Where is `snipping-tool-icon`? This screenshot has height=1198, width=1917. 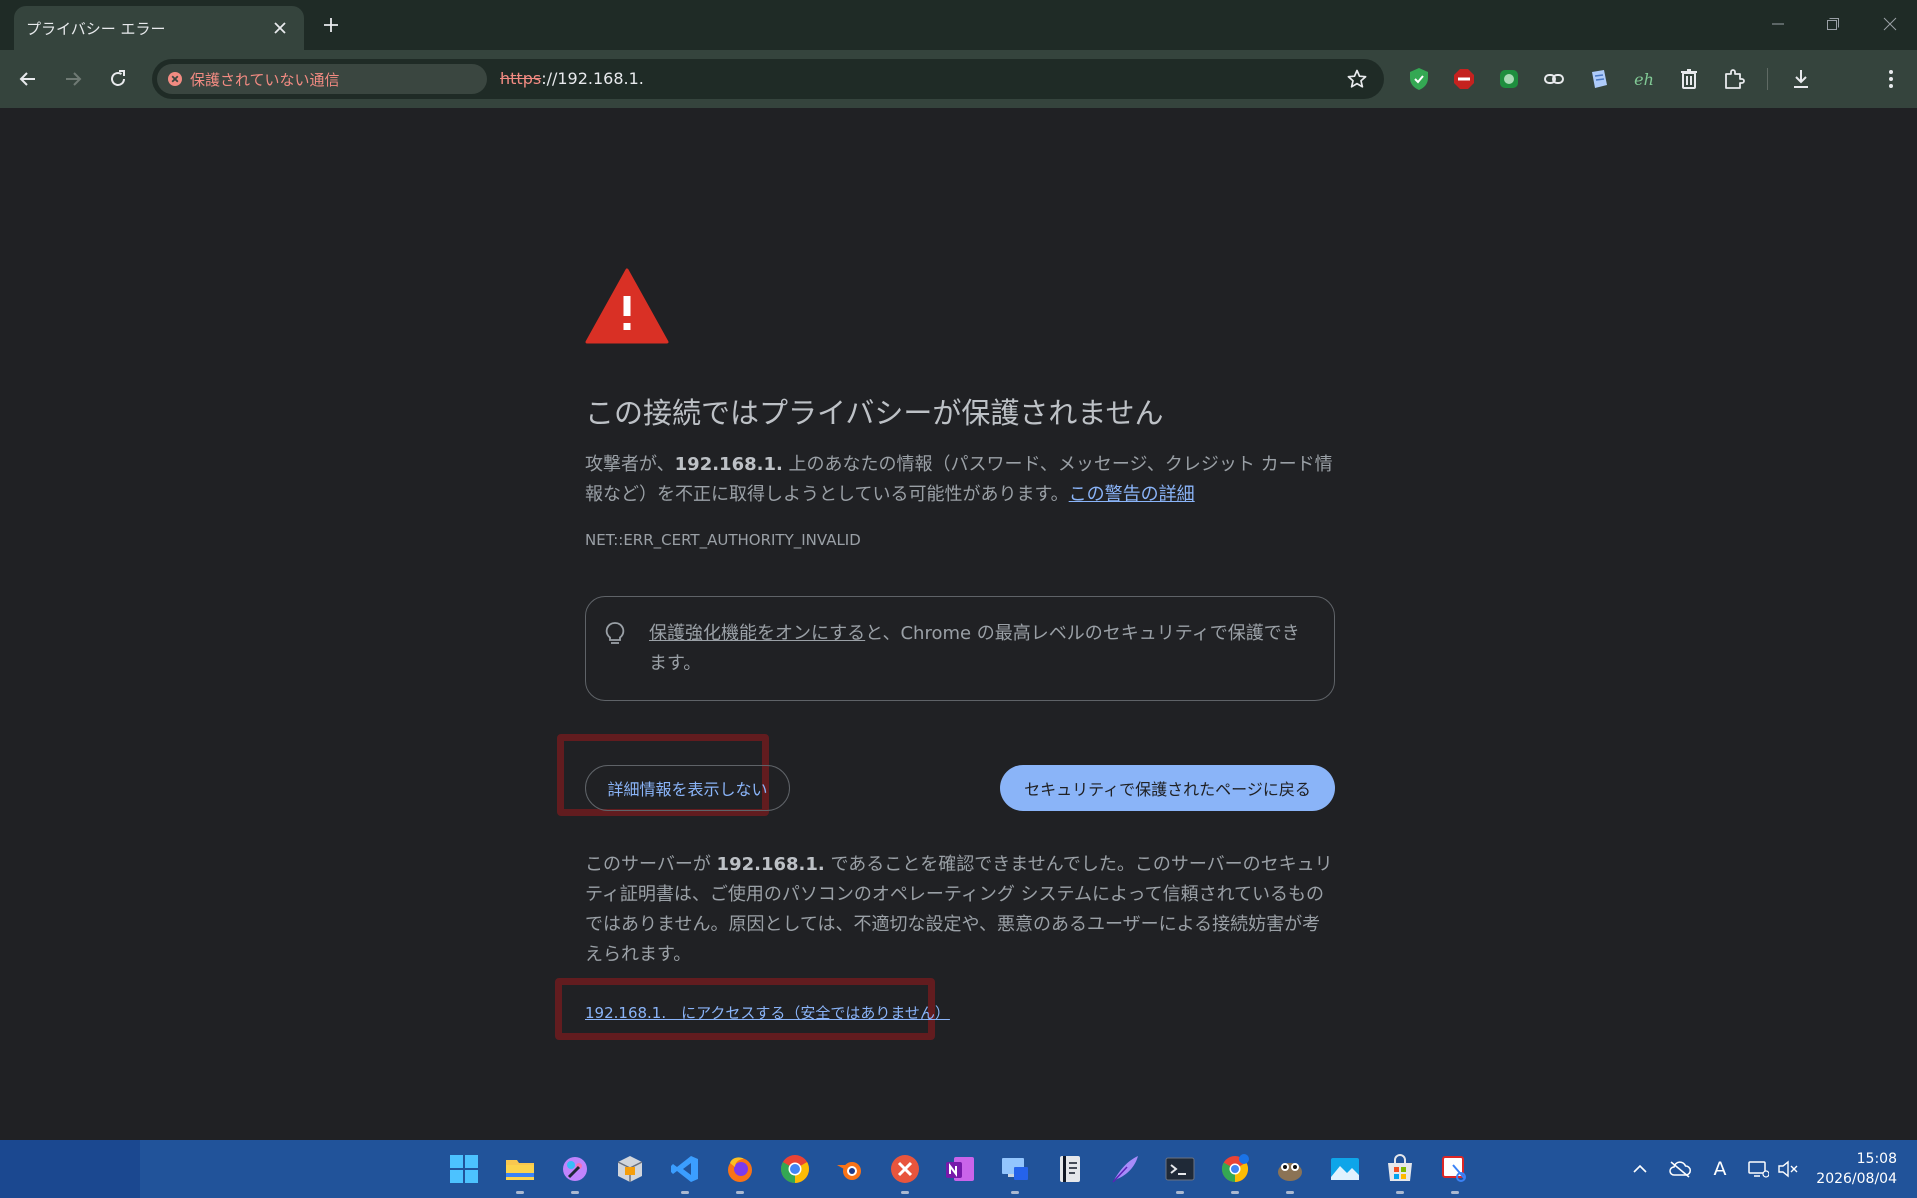 snipping-tool-icon is located at coordinates (1455, 1173).